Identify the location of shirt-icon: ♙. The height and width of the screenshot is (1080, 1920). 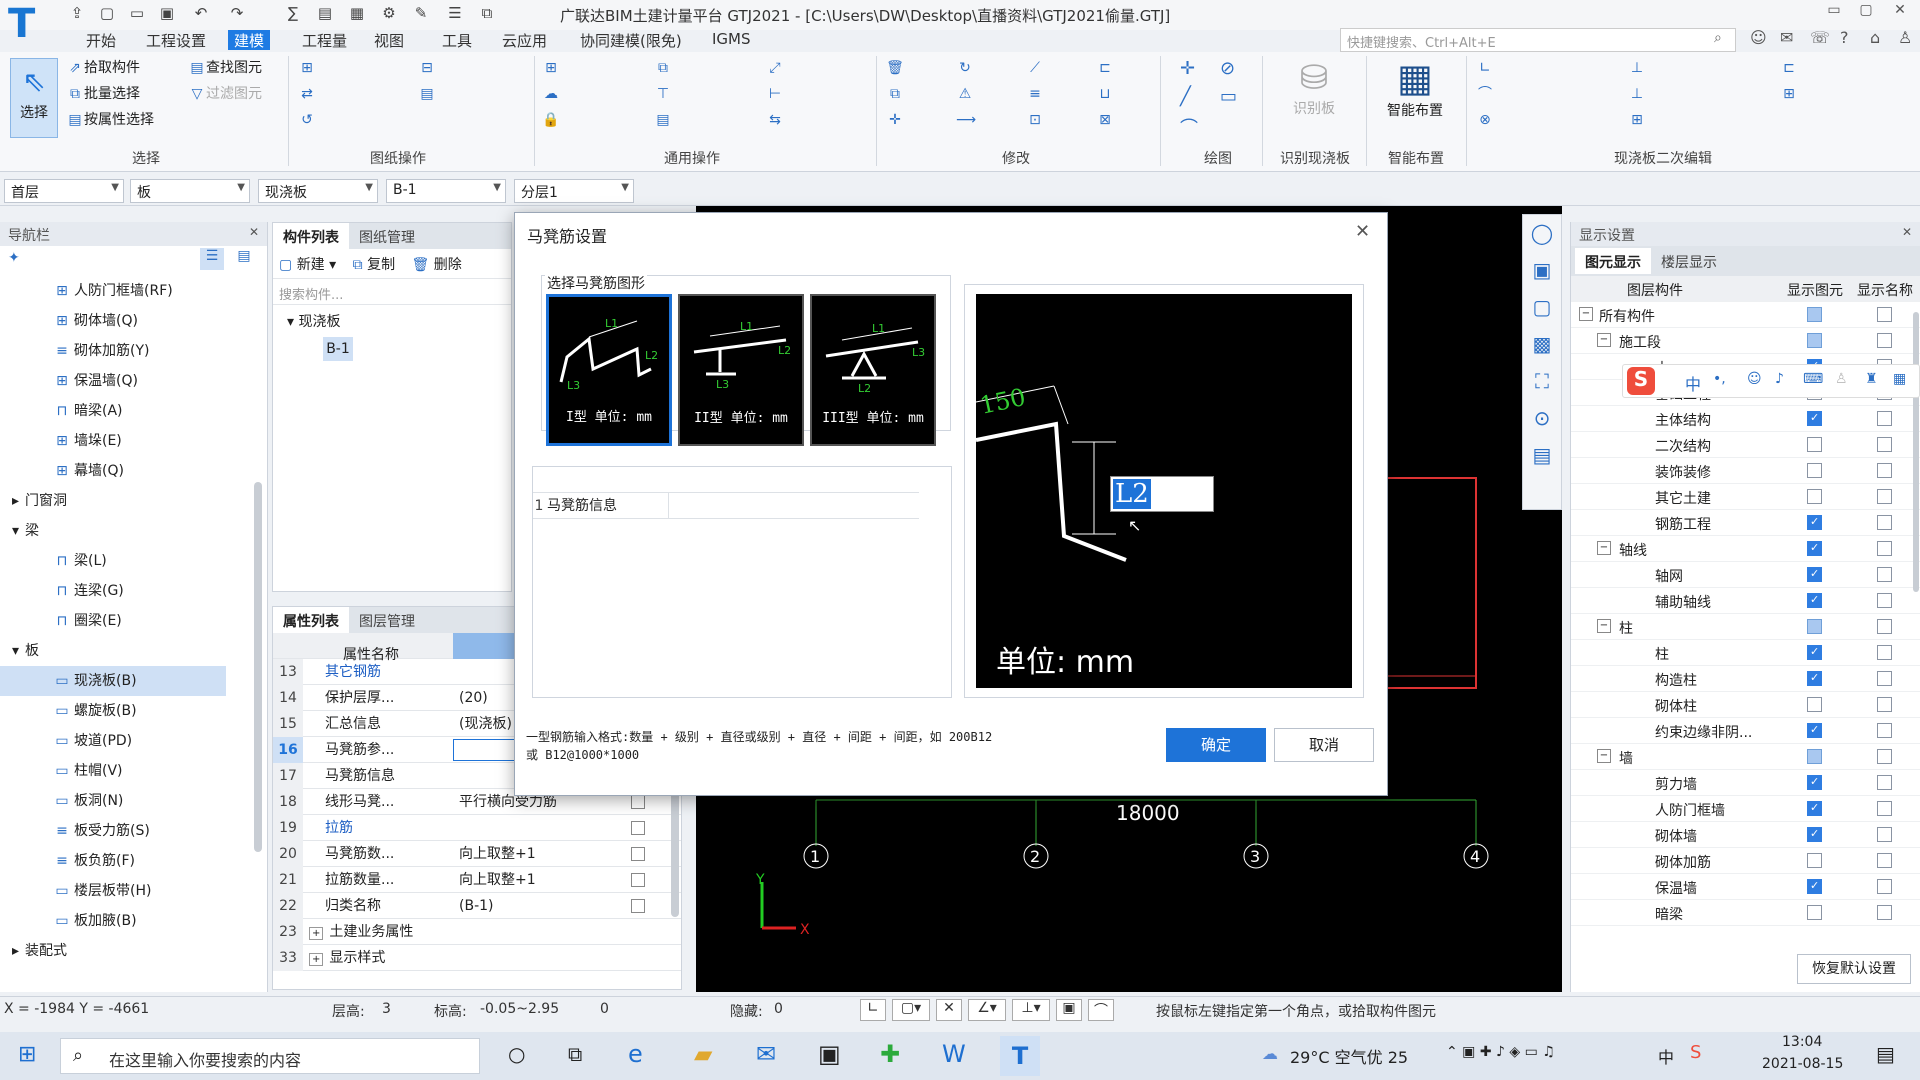
(1905, 37).